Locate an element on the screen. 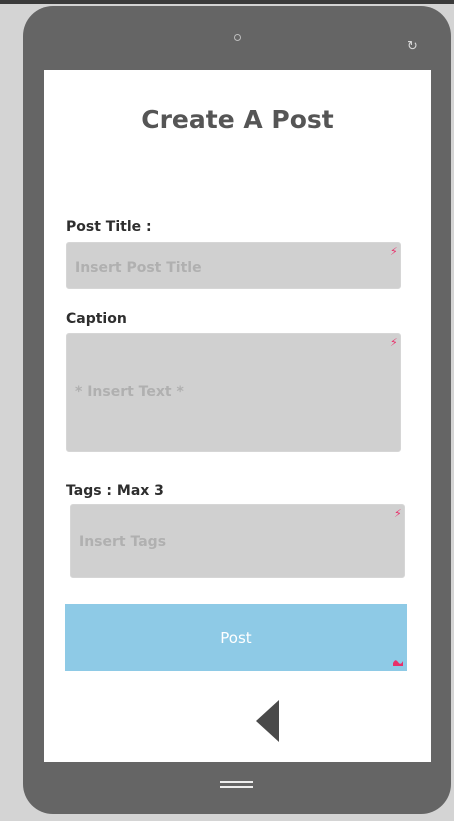 This screenshot has width=454, height=821. post-title-label: Post Title : is located at coordinates (109, 227).